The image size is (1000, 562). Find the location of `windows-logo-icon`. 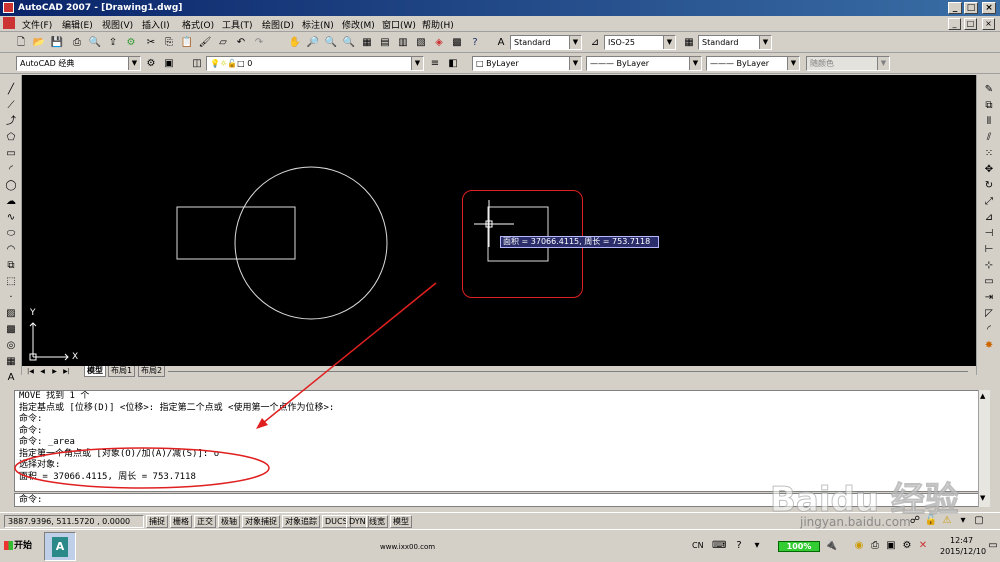

windows-logo-icon is located at coordinates (8, 545).